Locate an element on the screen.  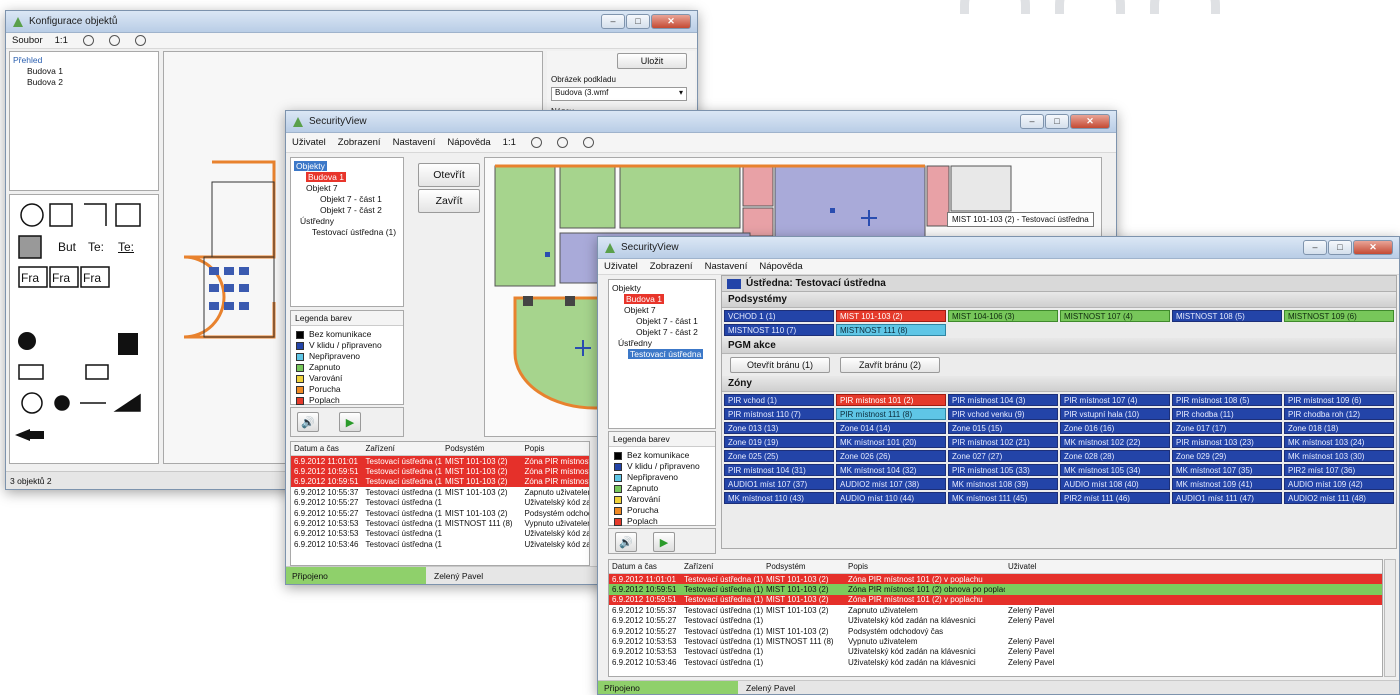
subsystem-tile: MISTNOST 110 (7) is located at coordinates (779, 330).